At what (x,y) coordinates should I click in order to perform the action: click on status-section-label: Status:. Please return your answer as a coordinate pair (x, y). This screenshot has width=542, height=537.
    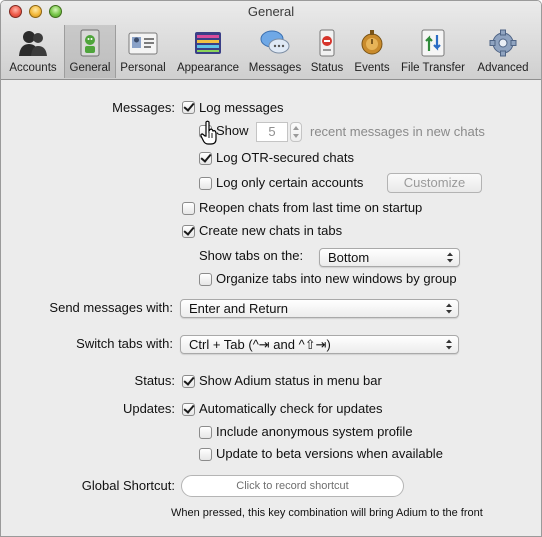
    Looking at the image, I should click on (154, 380).